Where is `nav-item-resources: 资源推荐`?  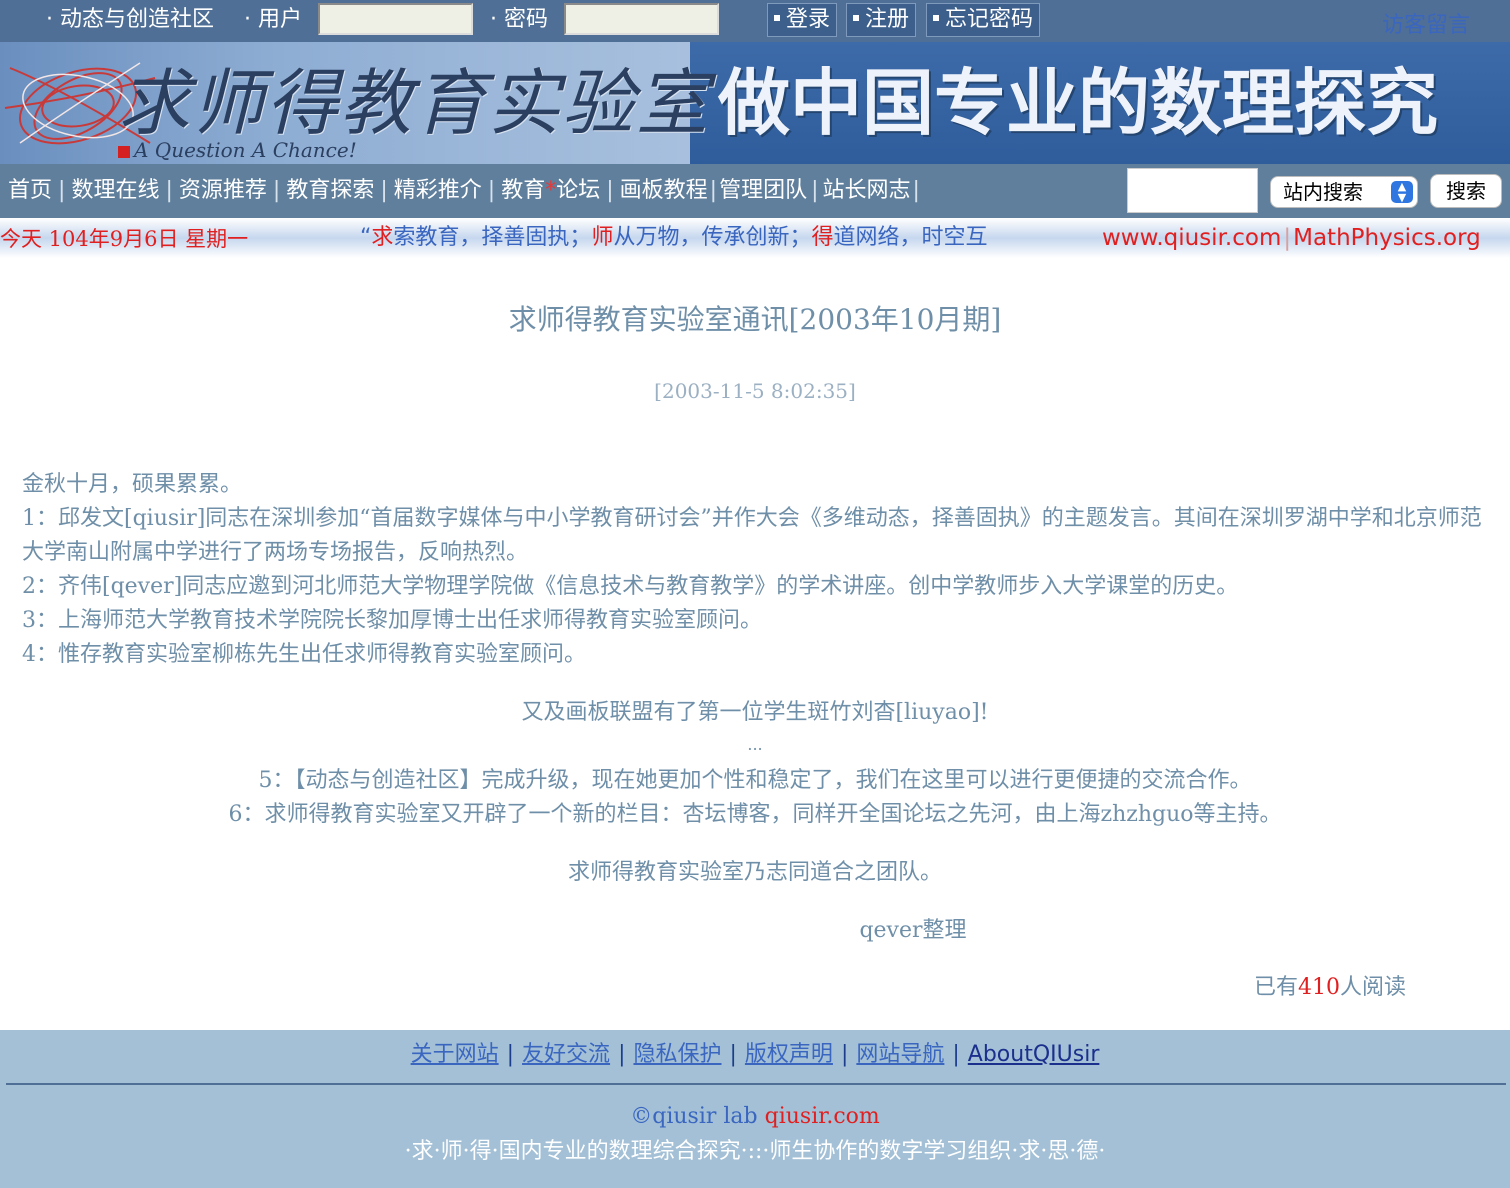 nav-item-resources: 资源推荐 is located at coordinates (223, 190).